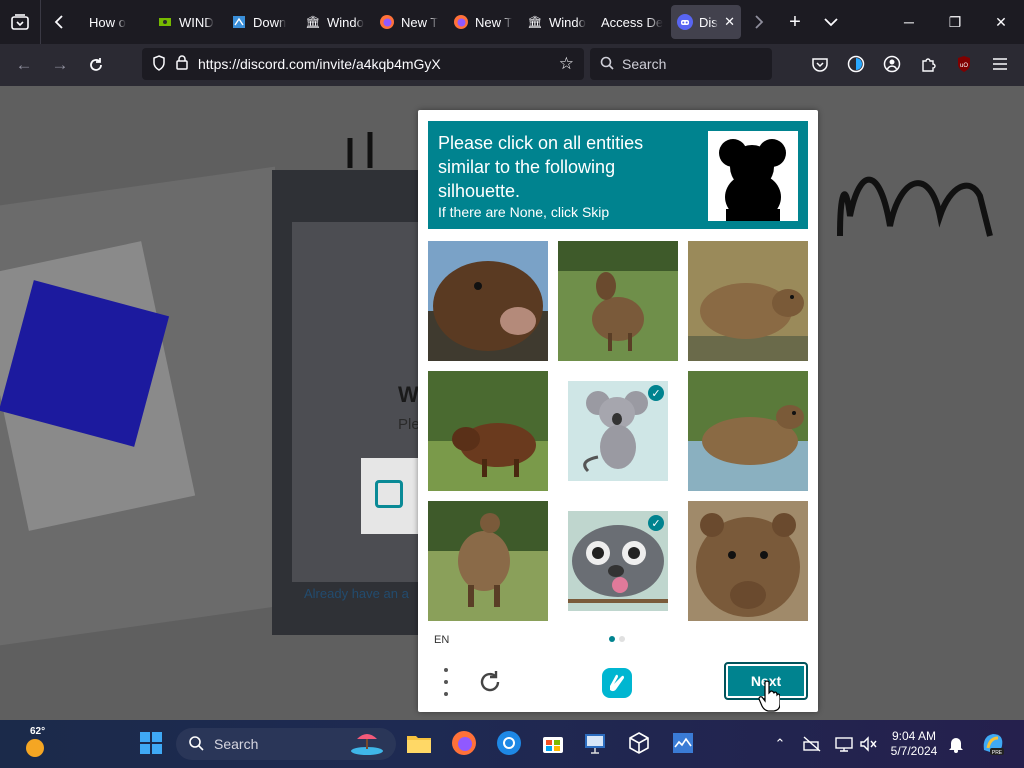  What do you see at coordinates (446, 682) in the screenshot?
I see `captcha-menu-icon` at bounding box center [446, 682].